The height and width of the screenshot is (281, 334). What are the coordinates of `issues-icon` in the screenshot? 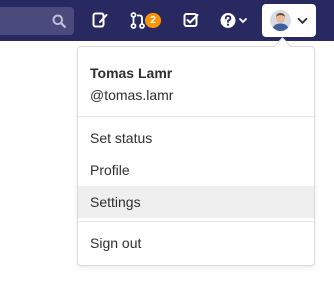 It's located at (100, 20).